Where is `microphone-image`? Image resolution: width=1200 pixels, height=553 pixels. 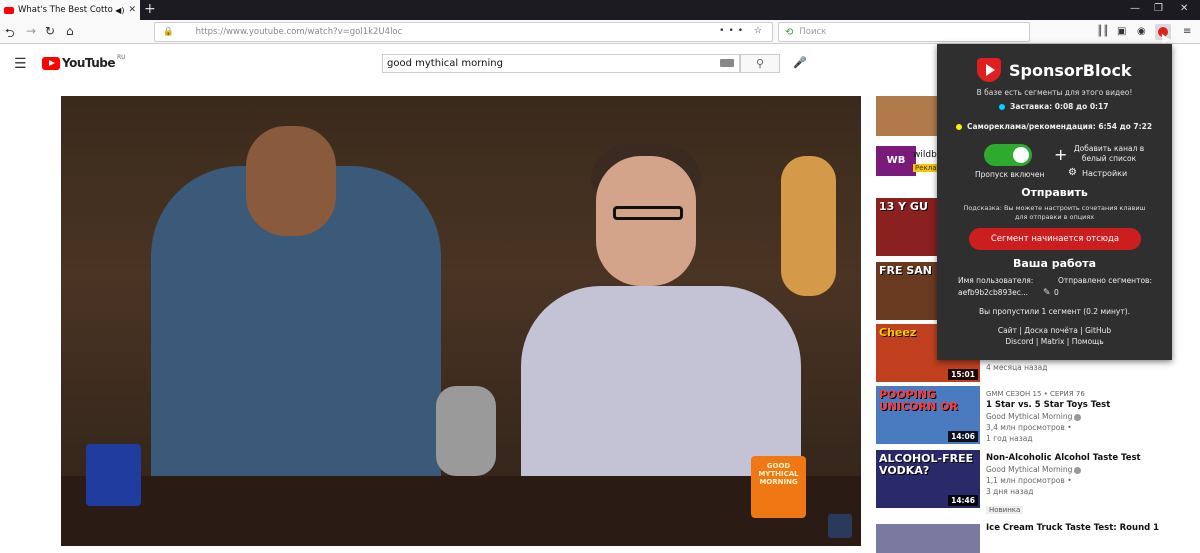
microphone-image is located at coordinates (466, 431).